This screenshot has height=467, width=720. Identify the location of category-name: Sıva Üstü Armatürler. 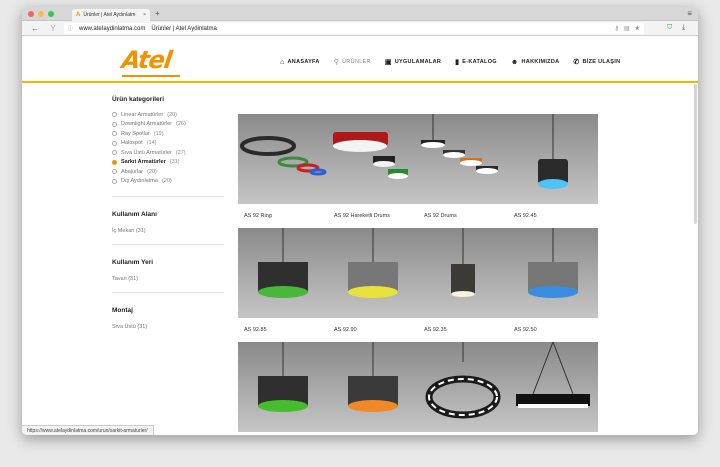
(146, 152).